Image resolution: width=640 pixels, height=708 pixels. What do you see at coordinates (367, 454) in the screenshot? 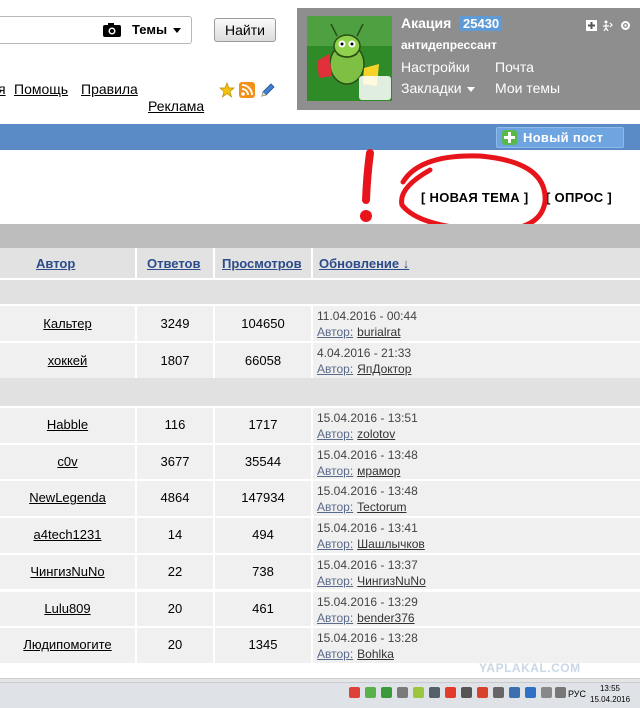
I see `updated-date: 15.04.2016 - 13:48` at bounding box center [367, 454].